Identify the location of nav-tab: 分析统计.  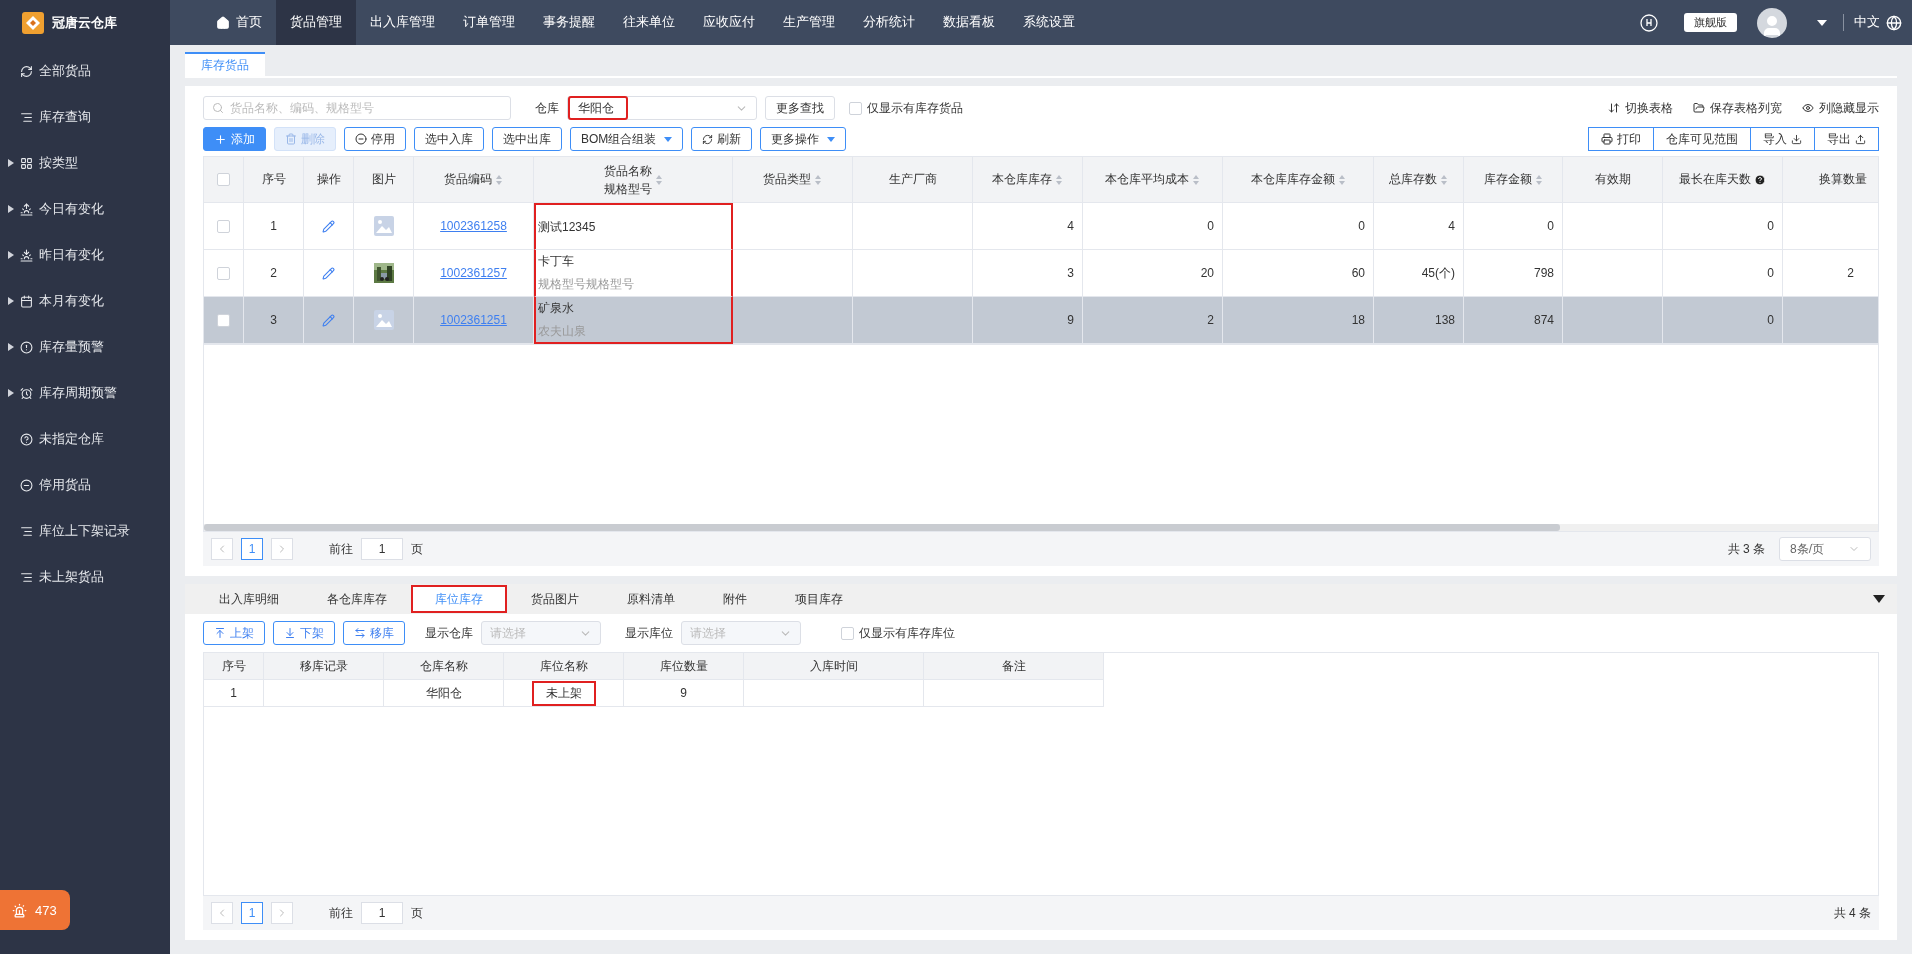
(889, 22).